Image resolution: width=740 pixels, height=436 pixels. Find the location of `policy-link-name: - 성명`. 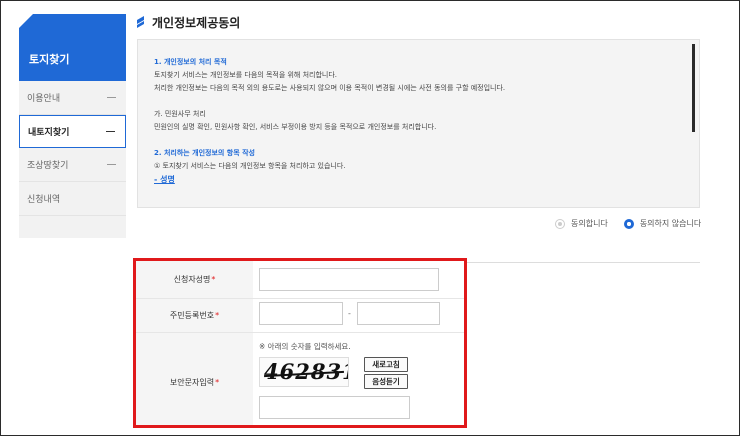

policy-link-name: - 성명 is located at coordinates (419, 179).